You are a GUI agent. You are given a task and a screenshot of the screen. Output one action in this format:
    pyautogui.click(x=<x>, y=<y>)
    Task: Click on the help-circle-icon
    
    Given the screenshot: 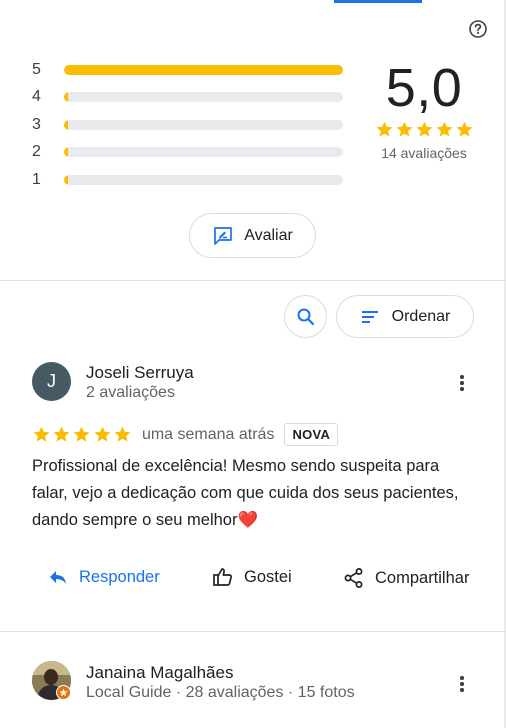 What is the action you would take?
    pyautogui.click(x=478, y=29)
    